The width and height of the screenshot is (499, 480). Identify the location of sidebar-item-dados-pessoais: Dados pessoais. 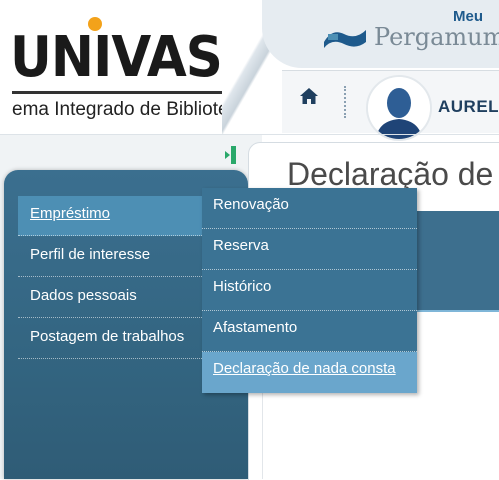
(111, 298).